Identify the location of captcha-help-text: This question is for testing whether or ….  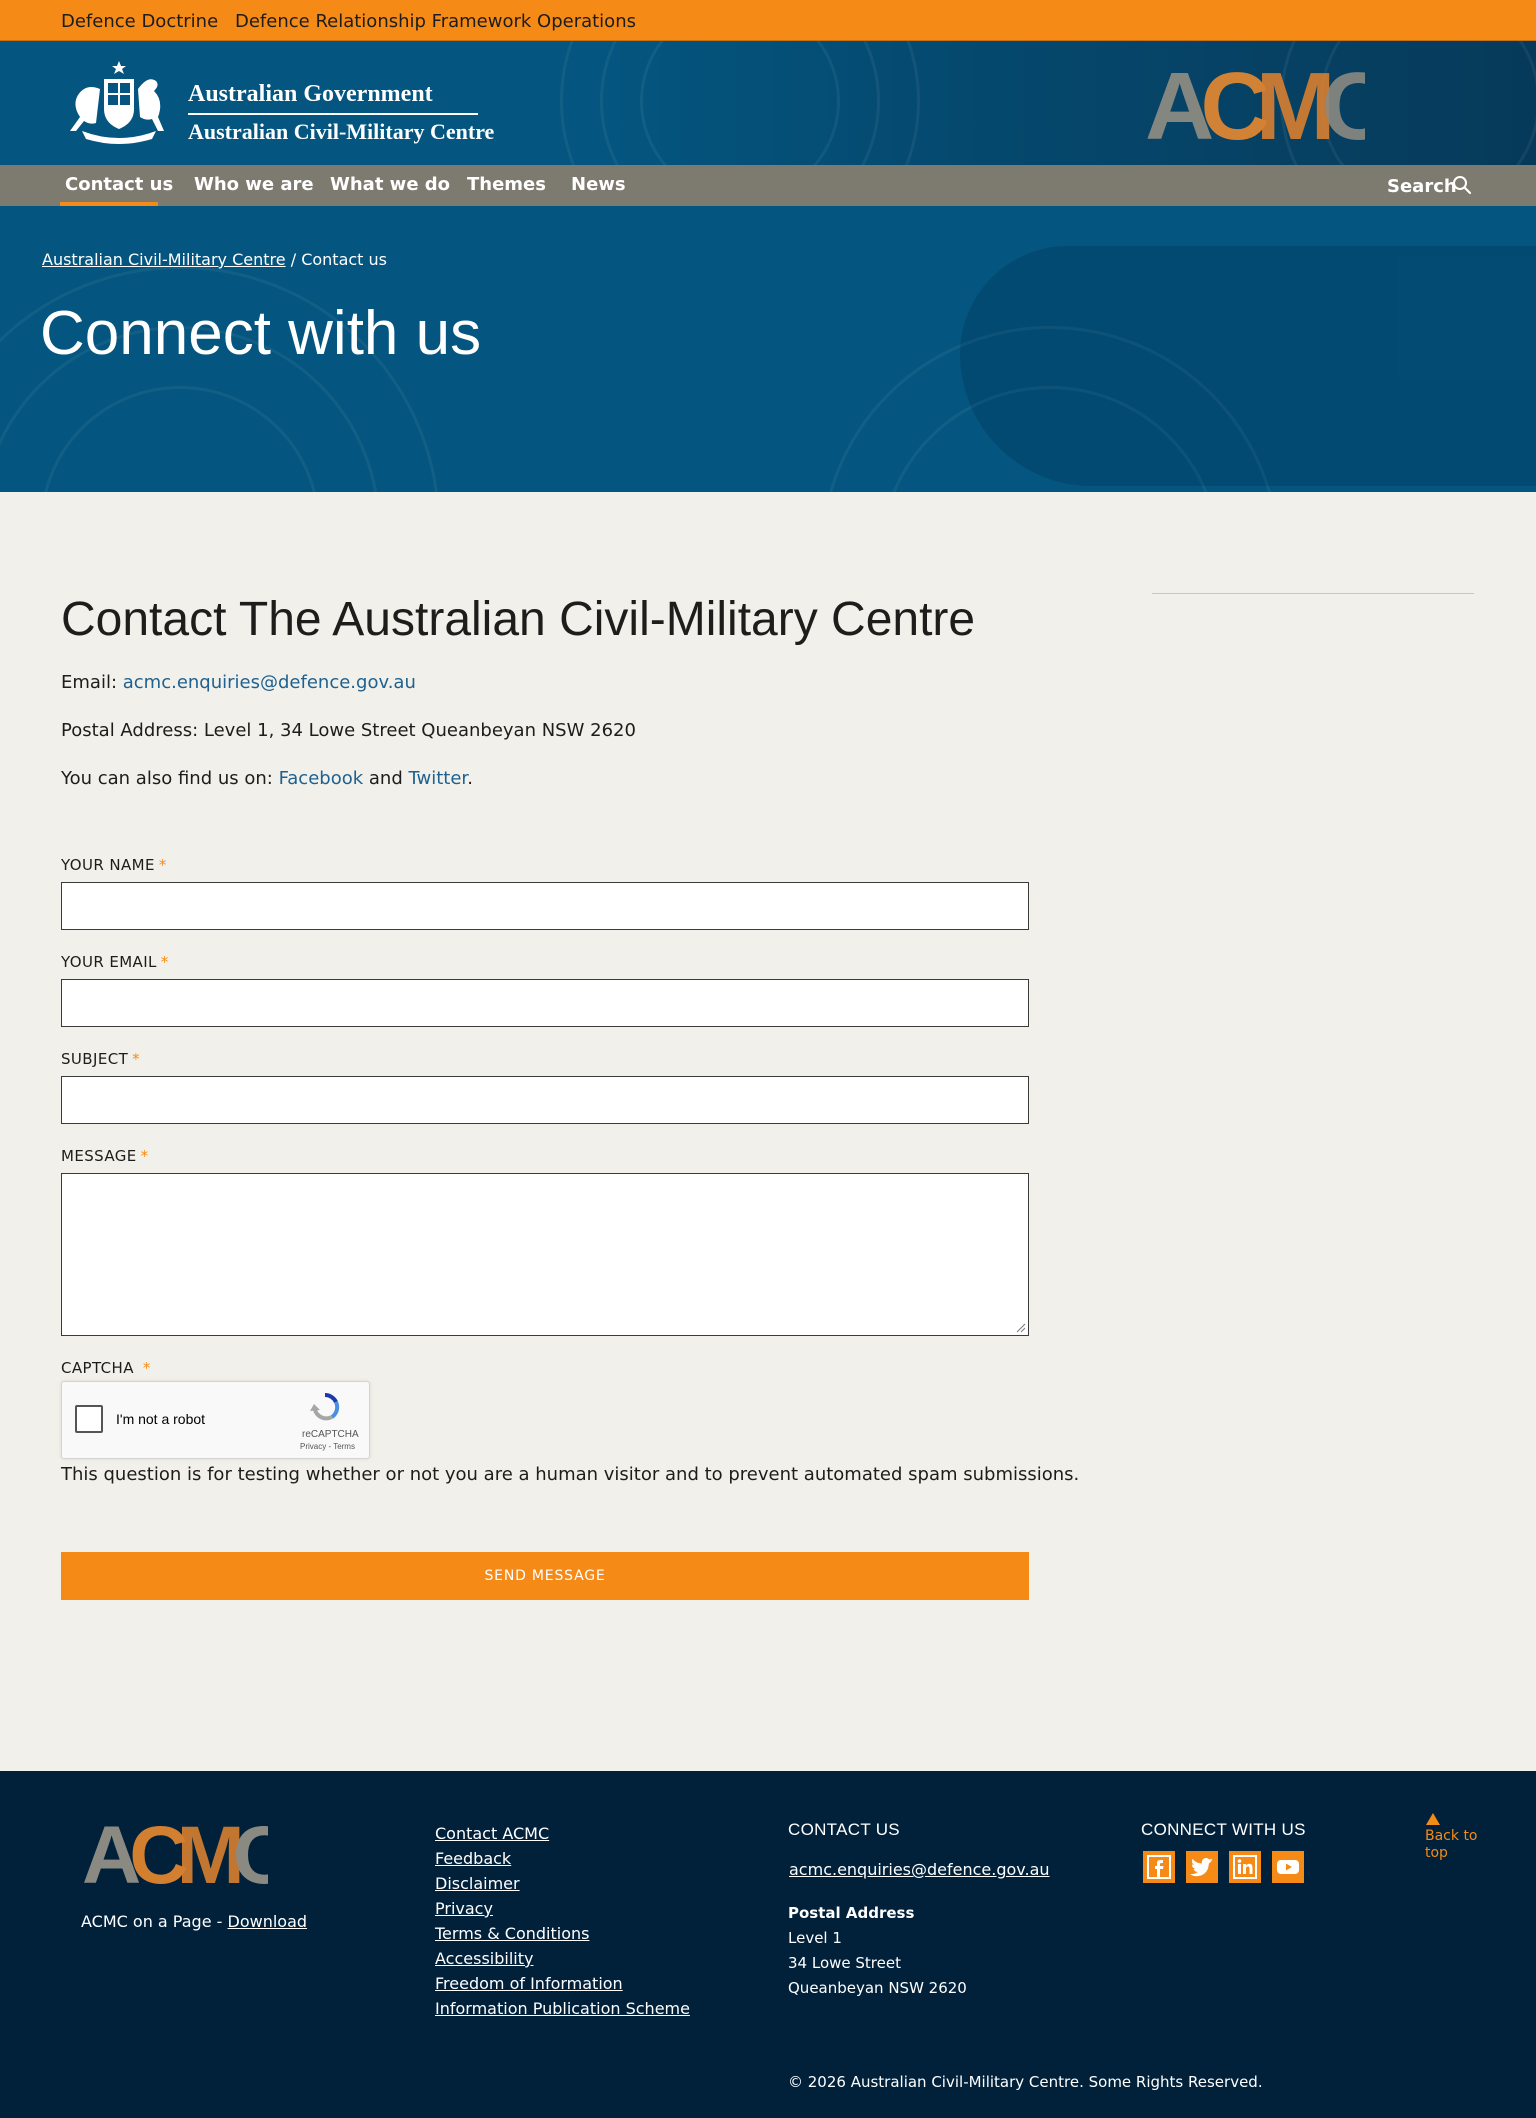
(570, 1474).